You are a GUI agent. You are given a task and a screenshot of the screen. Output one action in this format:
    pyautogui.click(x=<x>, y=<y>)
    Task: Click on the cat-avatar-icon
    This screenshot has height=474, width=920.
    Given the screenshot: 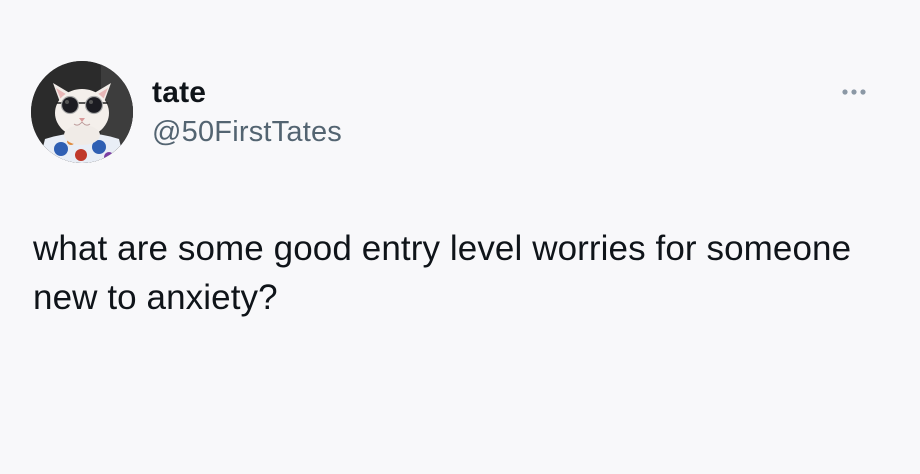 What is the action you would take?
    pyautogui.click(x=82, y=112)
    